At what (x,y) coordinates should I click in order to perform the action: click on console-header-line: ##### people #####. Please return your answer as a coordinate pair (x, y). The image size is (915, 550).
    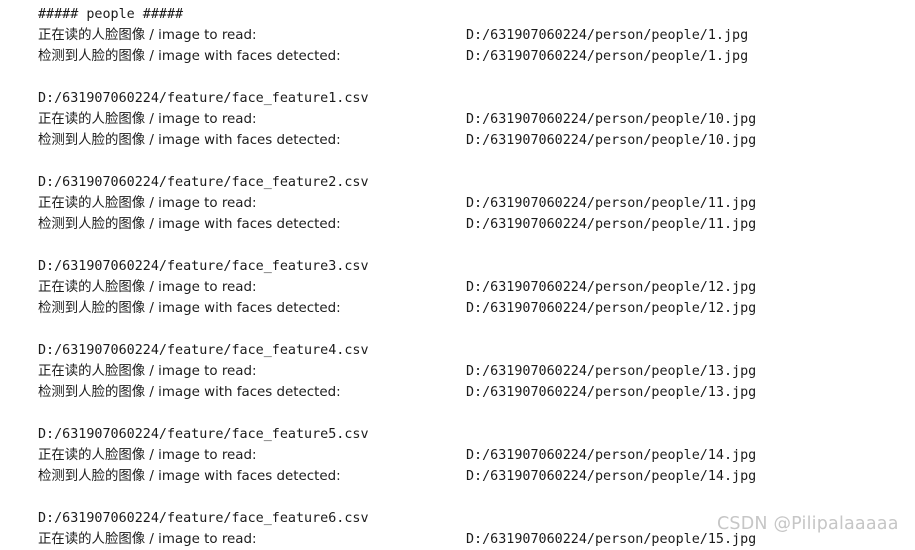
    Looking at the image, I should click on (476, 14).